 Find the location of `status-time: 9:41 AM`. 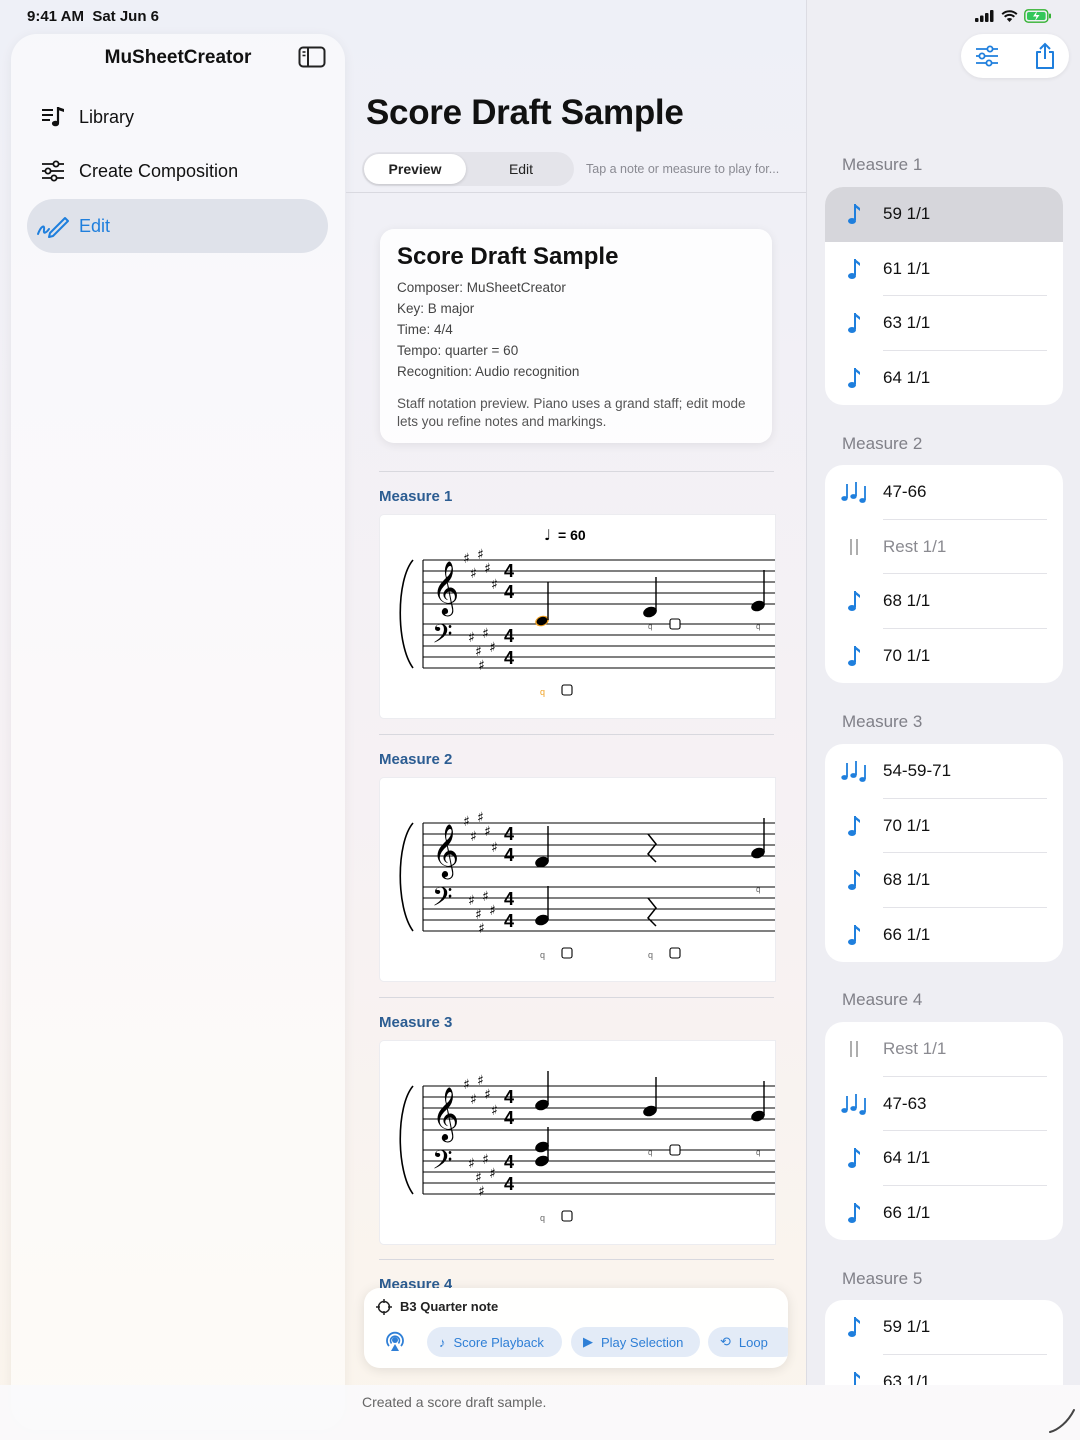

status-time: 9:41 AM is located at coordinates (55, 16).